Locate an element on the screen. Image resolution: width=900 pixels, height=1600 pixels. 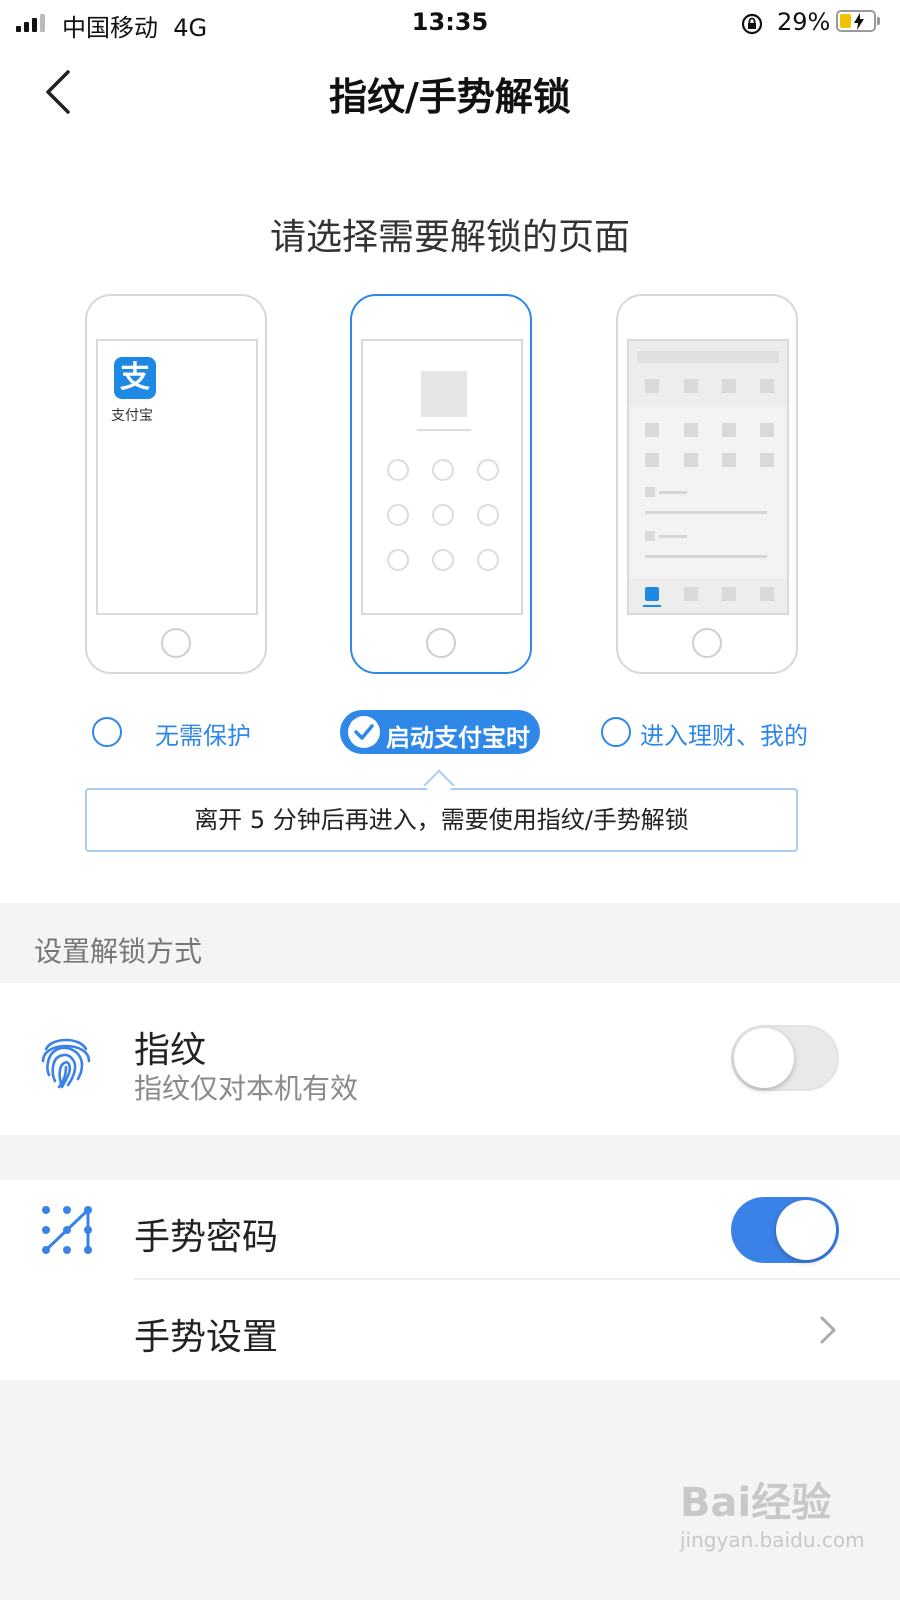
alipay-app-icon: 支 is located at coordinates (135, 378).